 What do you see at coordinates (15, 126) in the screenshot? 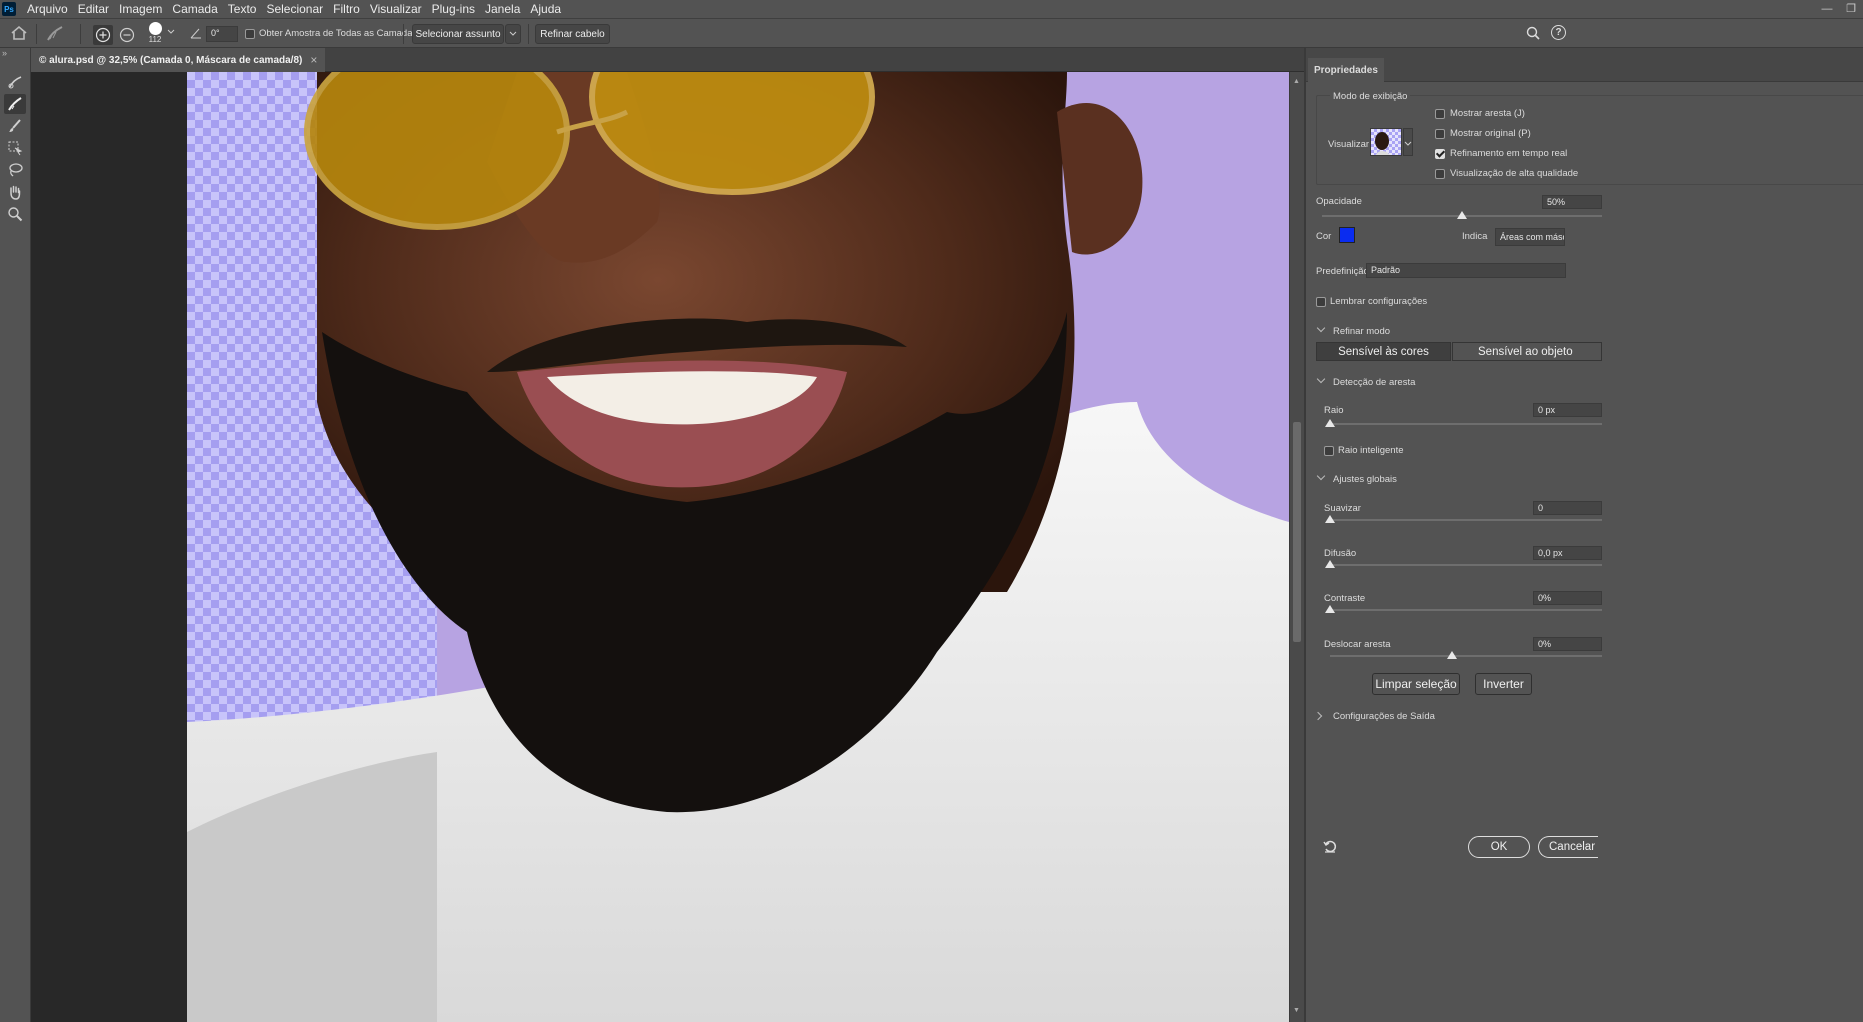
I see `brush-tool-icon` at bounding box center [15, 126].